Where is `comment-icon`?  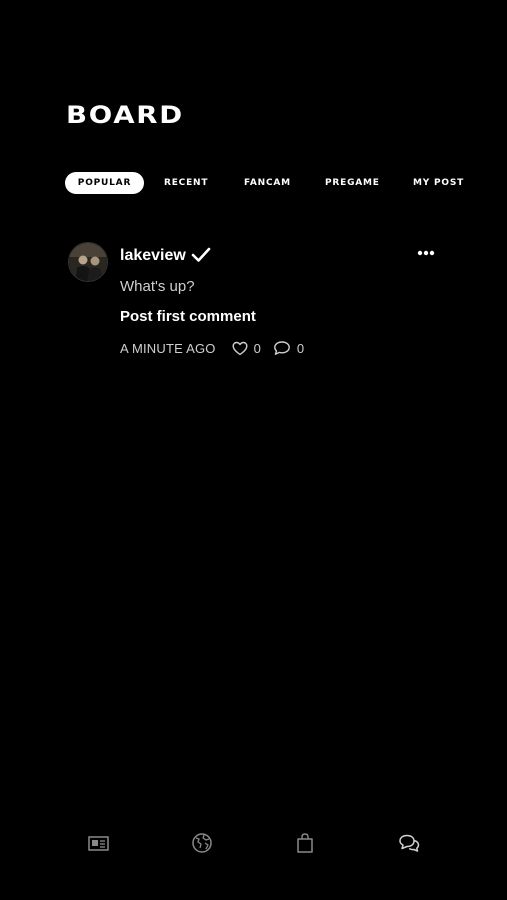 comment-icon is located at coordinates (282, 348).